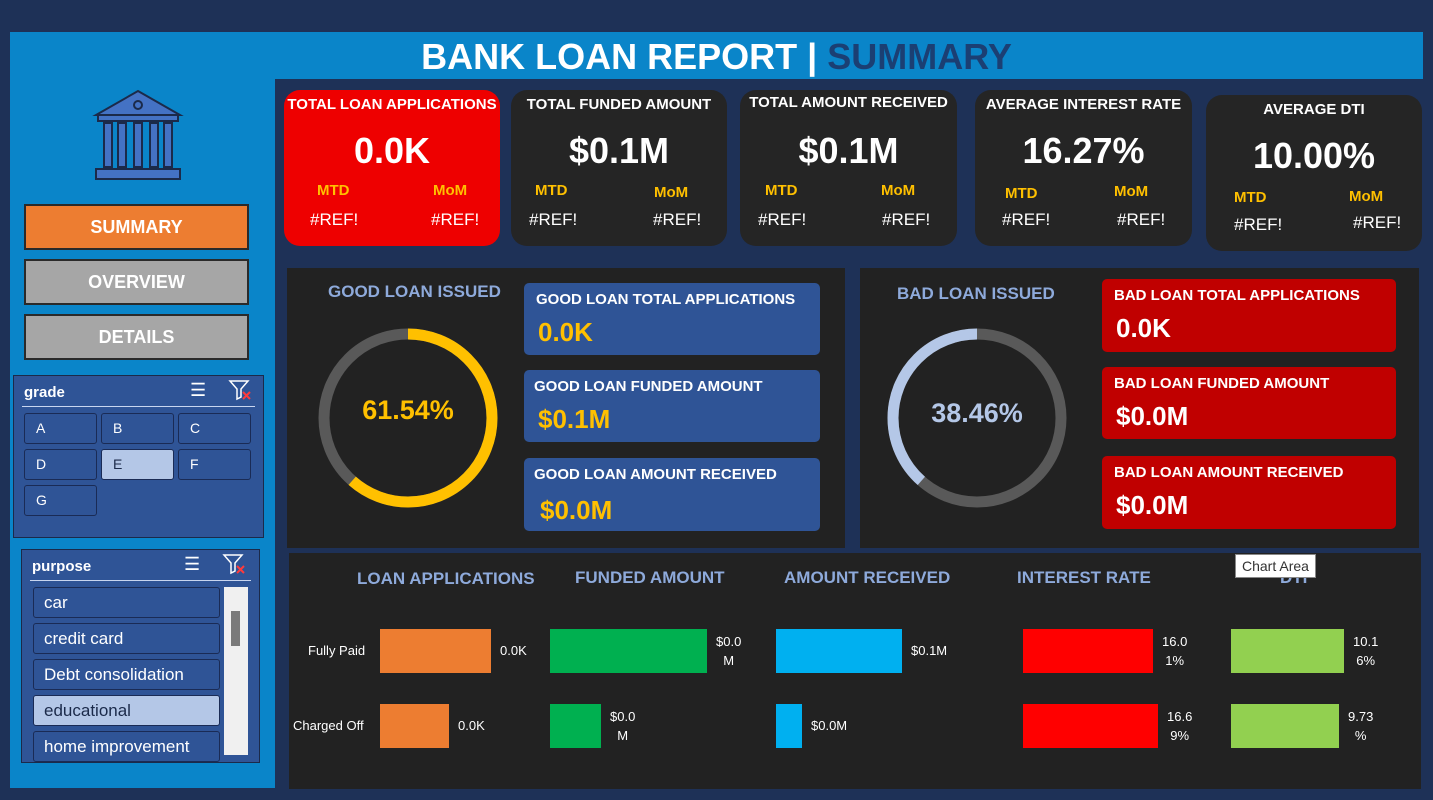 This screenshot has height=800, width=1433. I want to click on interest-rate-data-label: 16.6 9%, so click(1180, 726).